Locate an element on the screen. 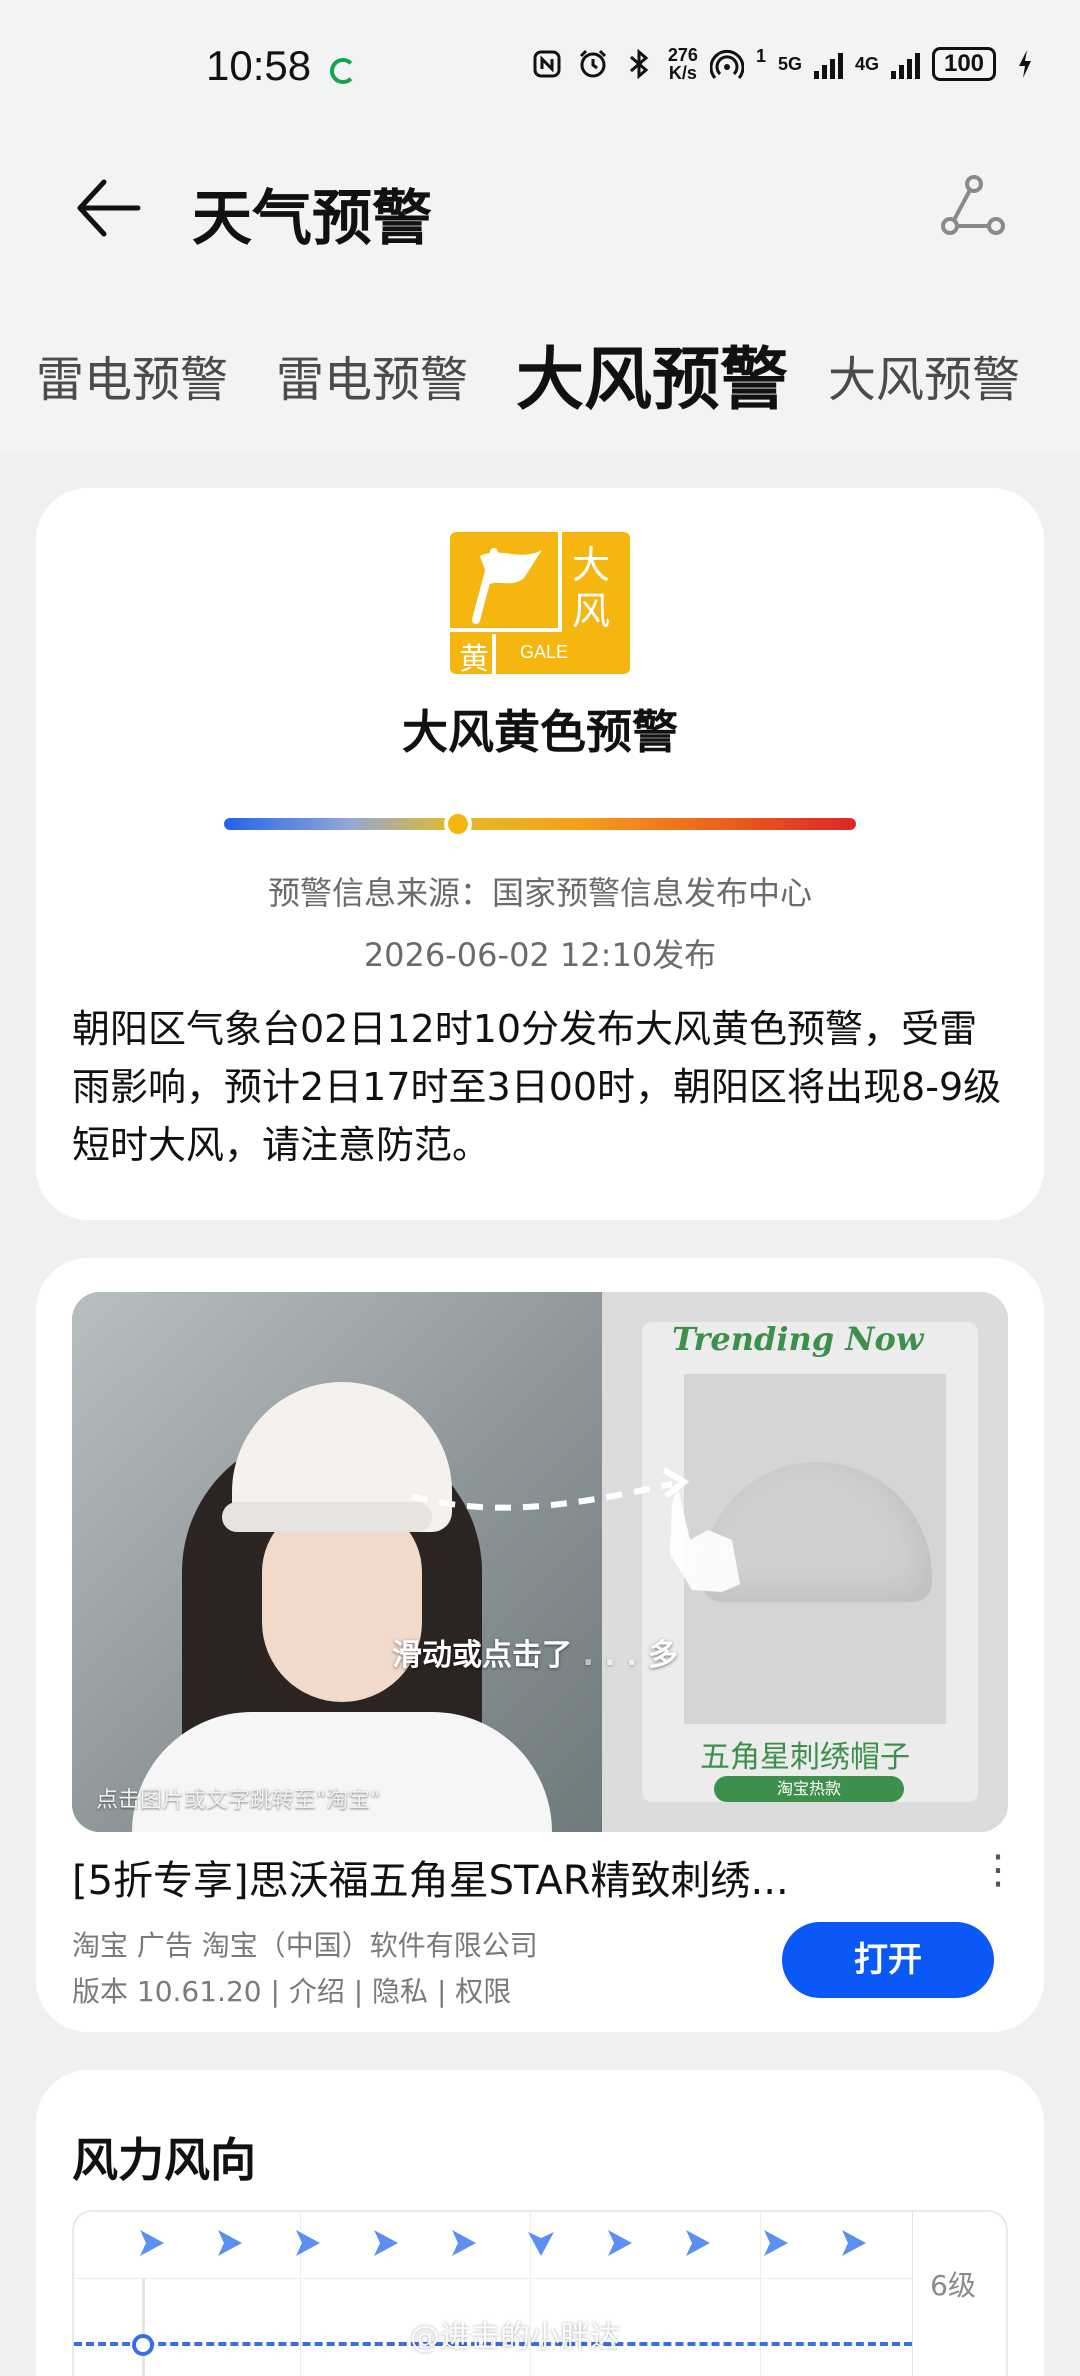 The width and height of the screenshot is (1080, 2376). wind-cursor is located at coordinates (143, 2327).